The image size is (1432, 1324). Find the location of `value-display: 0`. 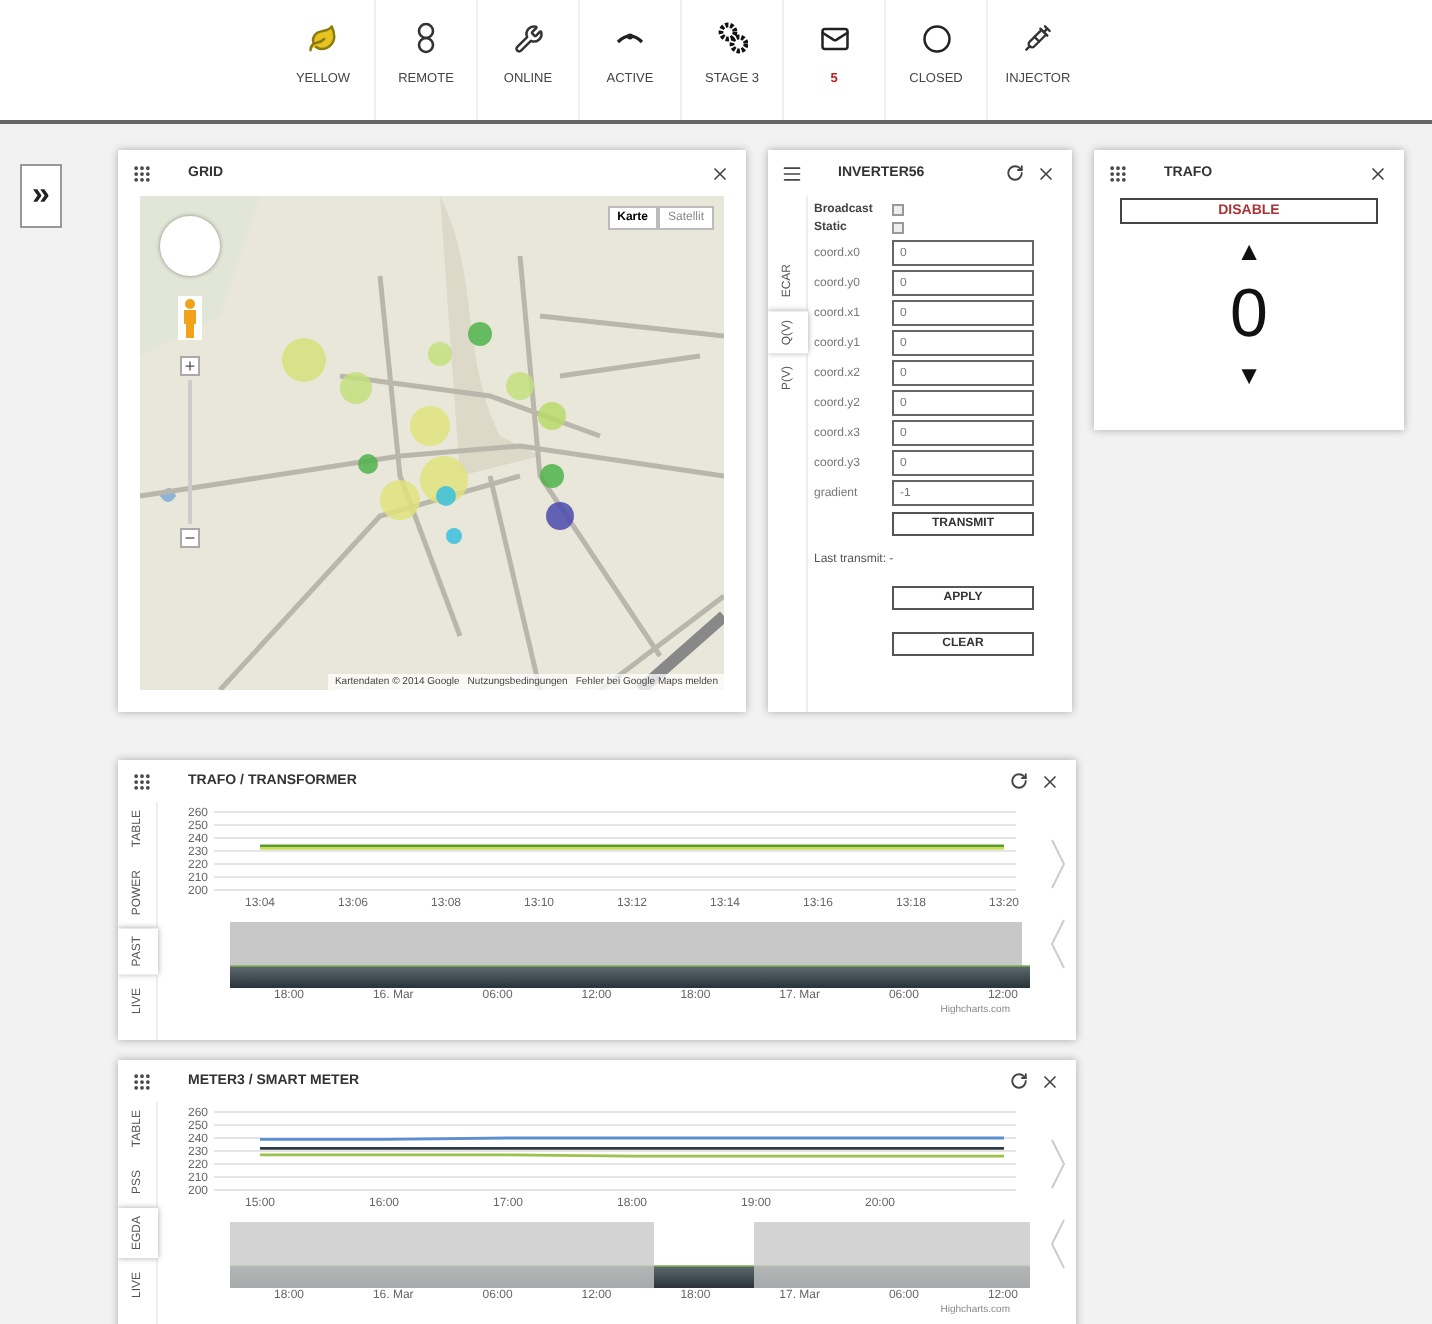

value-display: 0 is located at coordinates (1249, 314).